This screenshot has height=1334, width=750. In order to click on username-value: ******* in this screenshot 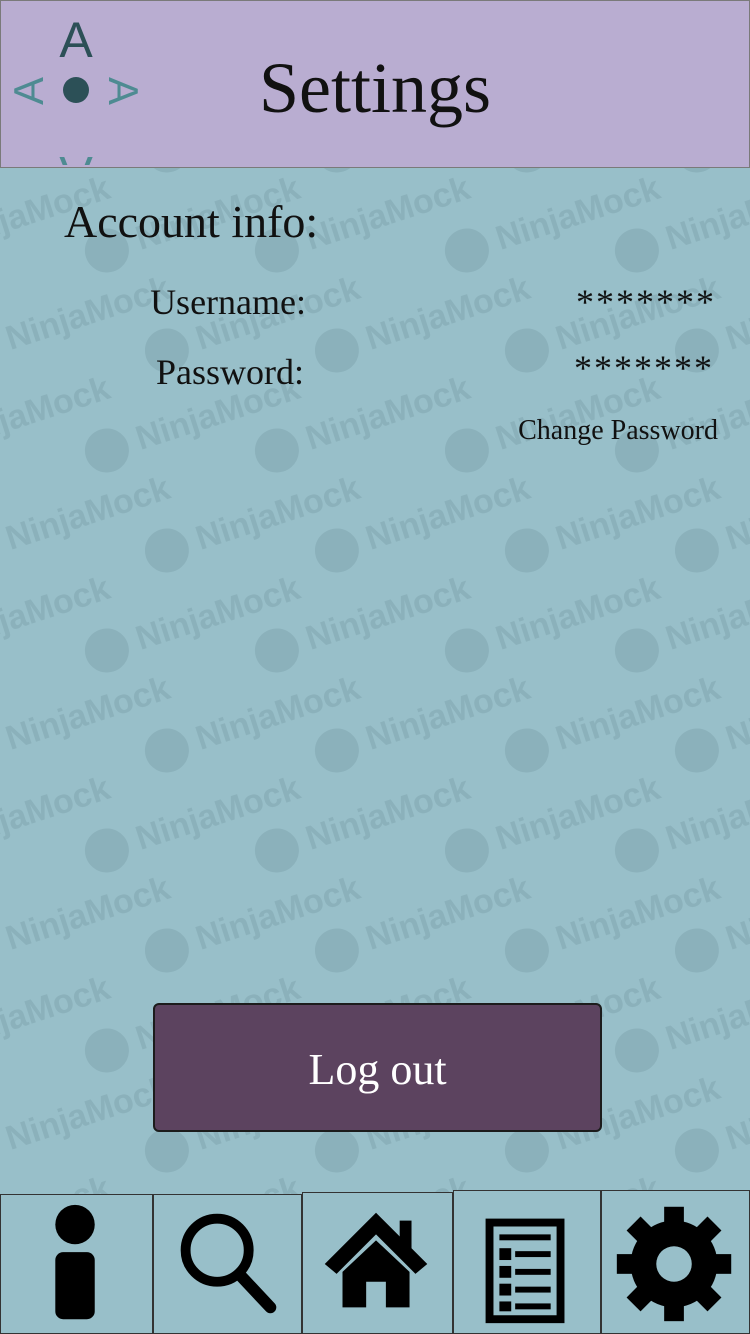, I will do `click(646, 302)`.